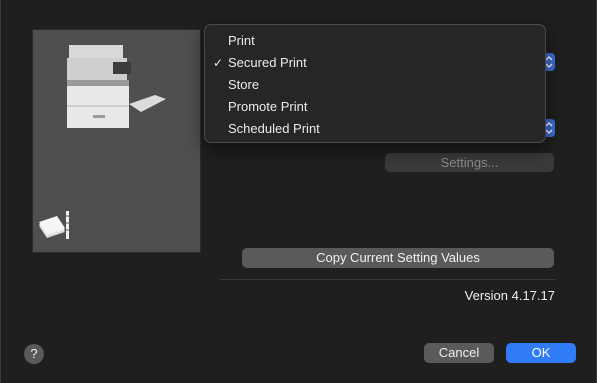 This screenshot has height=383, width=597. What do you see at coordinates (241, 40) in the screenshot?
I see `menu-item-label: Print` at bounding box center [241, 40].